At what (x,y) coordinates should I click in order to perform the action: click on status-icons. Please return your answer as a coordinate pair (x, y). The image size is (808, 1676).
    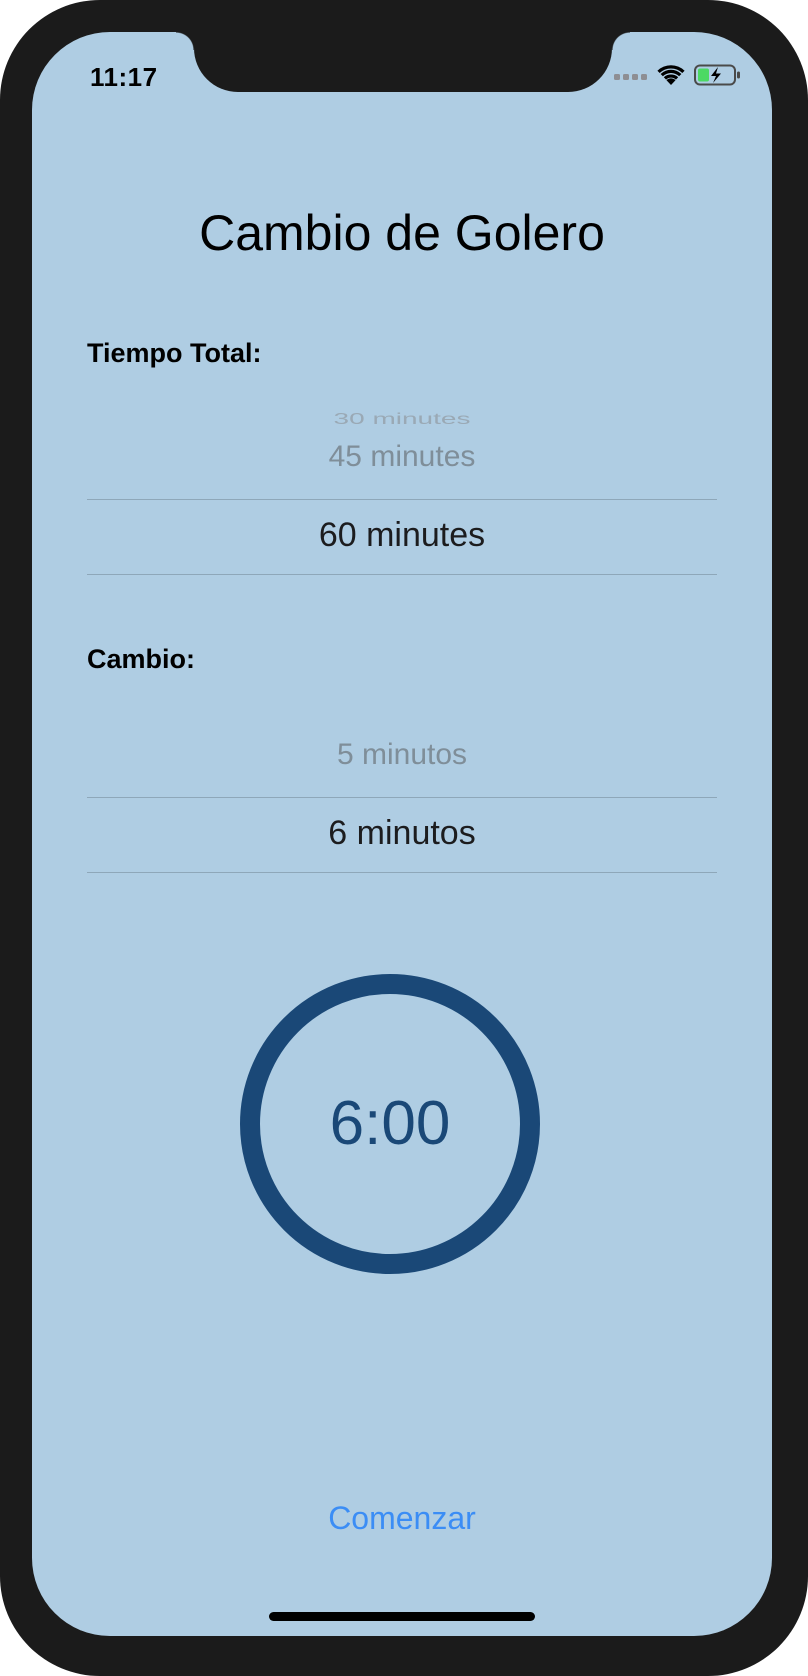
    Looking at the image, I should click on (678, 77).